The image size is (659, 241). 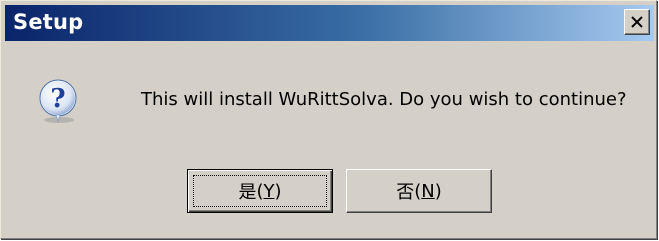 I want to click on no-paren-open: (, so click(x=418, y=191).